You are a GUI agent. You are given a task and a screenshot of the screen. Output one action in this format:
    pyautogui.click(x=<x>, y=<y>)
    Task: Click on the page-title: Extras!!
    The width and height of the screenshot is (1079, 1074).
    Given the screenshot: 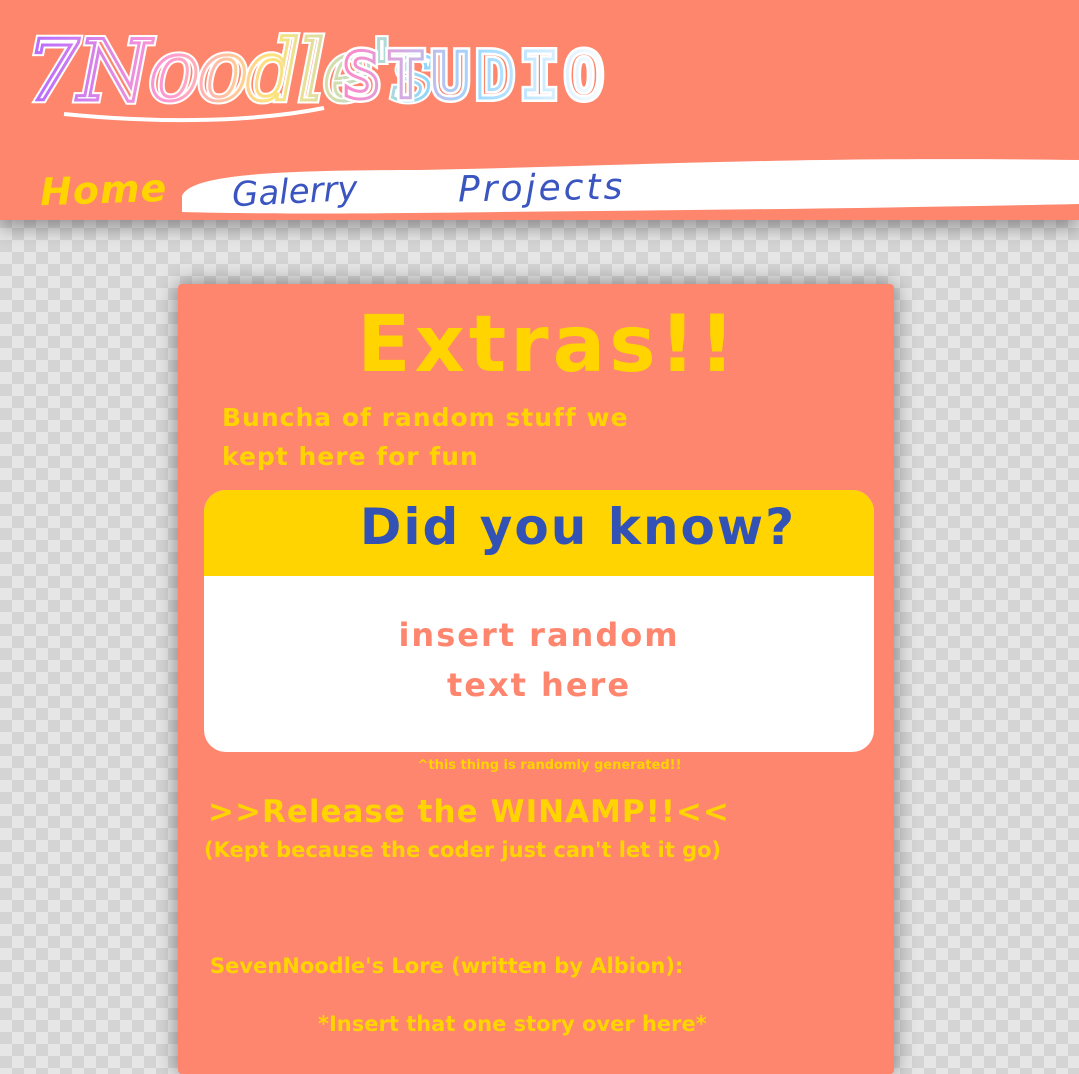 What is the action you would take?
    pyautogui.click(x=548, y=345)
    